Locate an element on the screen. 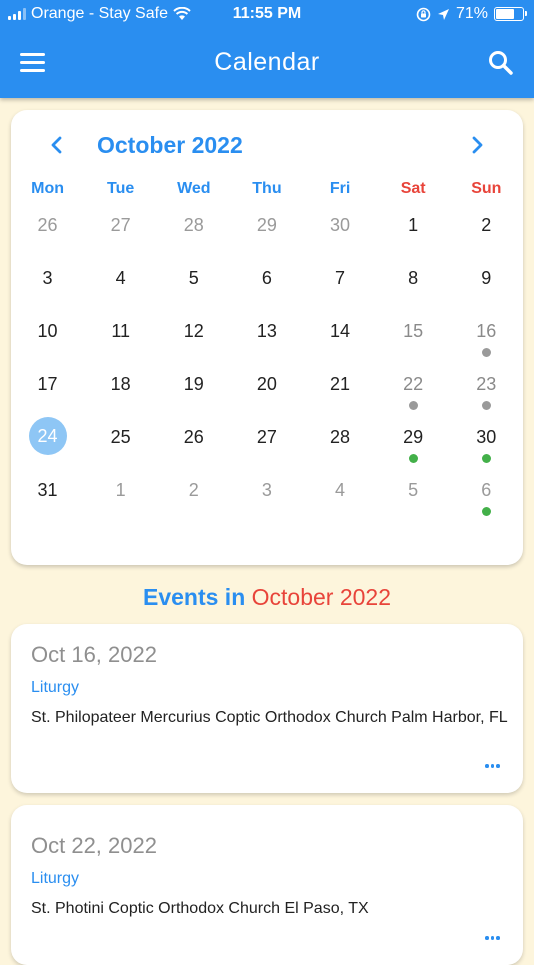  day-number: 6 is located at coordinates (266, 278).